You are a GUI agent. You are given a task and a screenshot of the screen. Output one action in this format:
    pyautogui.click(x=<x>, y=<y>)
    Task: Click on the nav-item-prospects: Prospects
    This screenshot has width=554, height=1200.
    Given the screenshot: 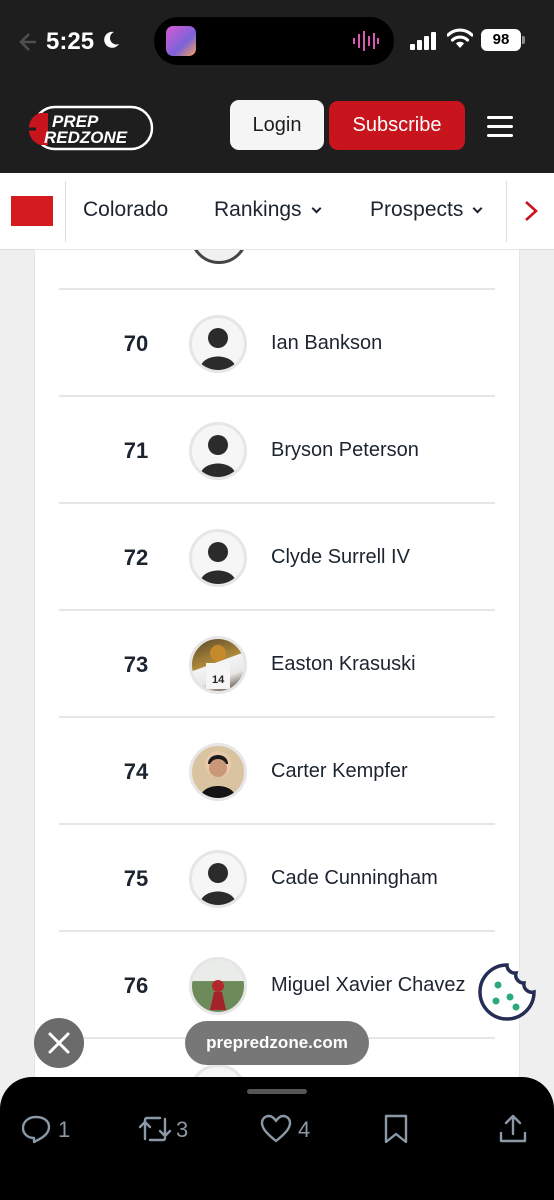 What is the action you would take?
    pyautogui.click(x=426, y=210)
    